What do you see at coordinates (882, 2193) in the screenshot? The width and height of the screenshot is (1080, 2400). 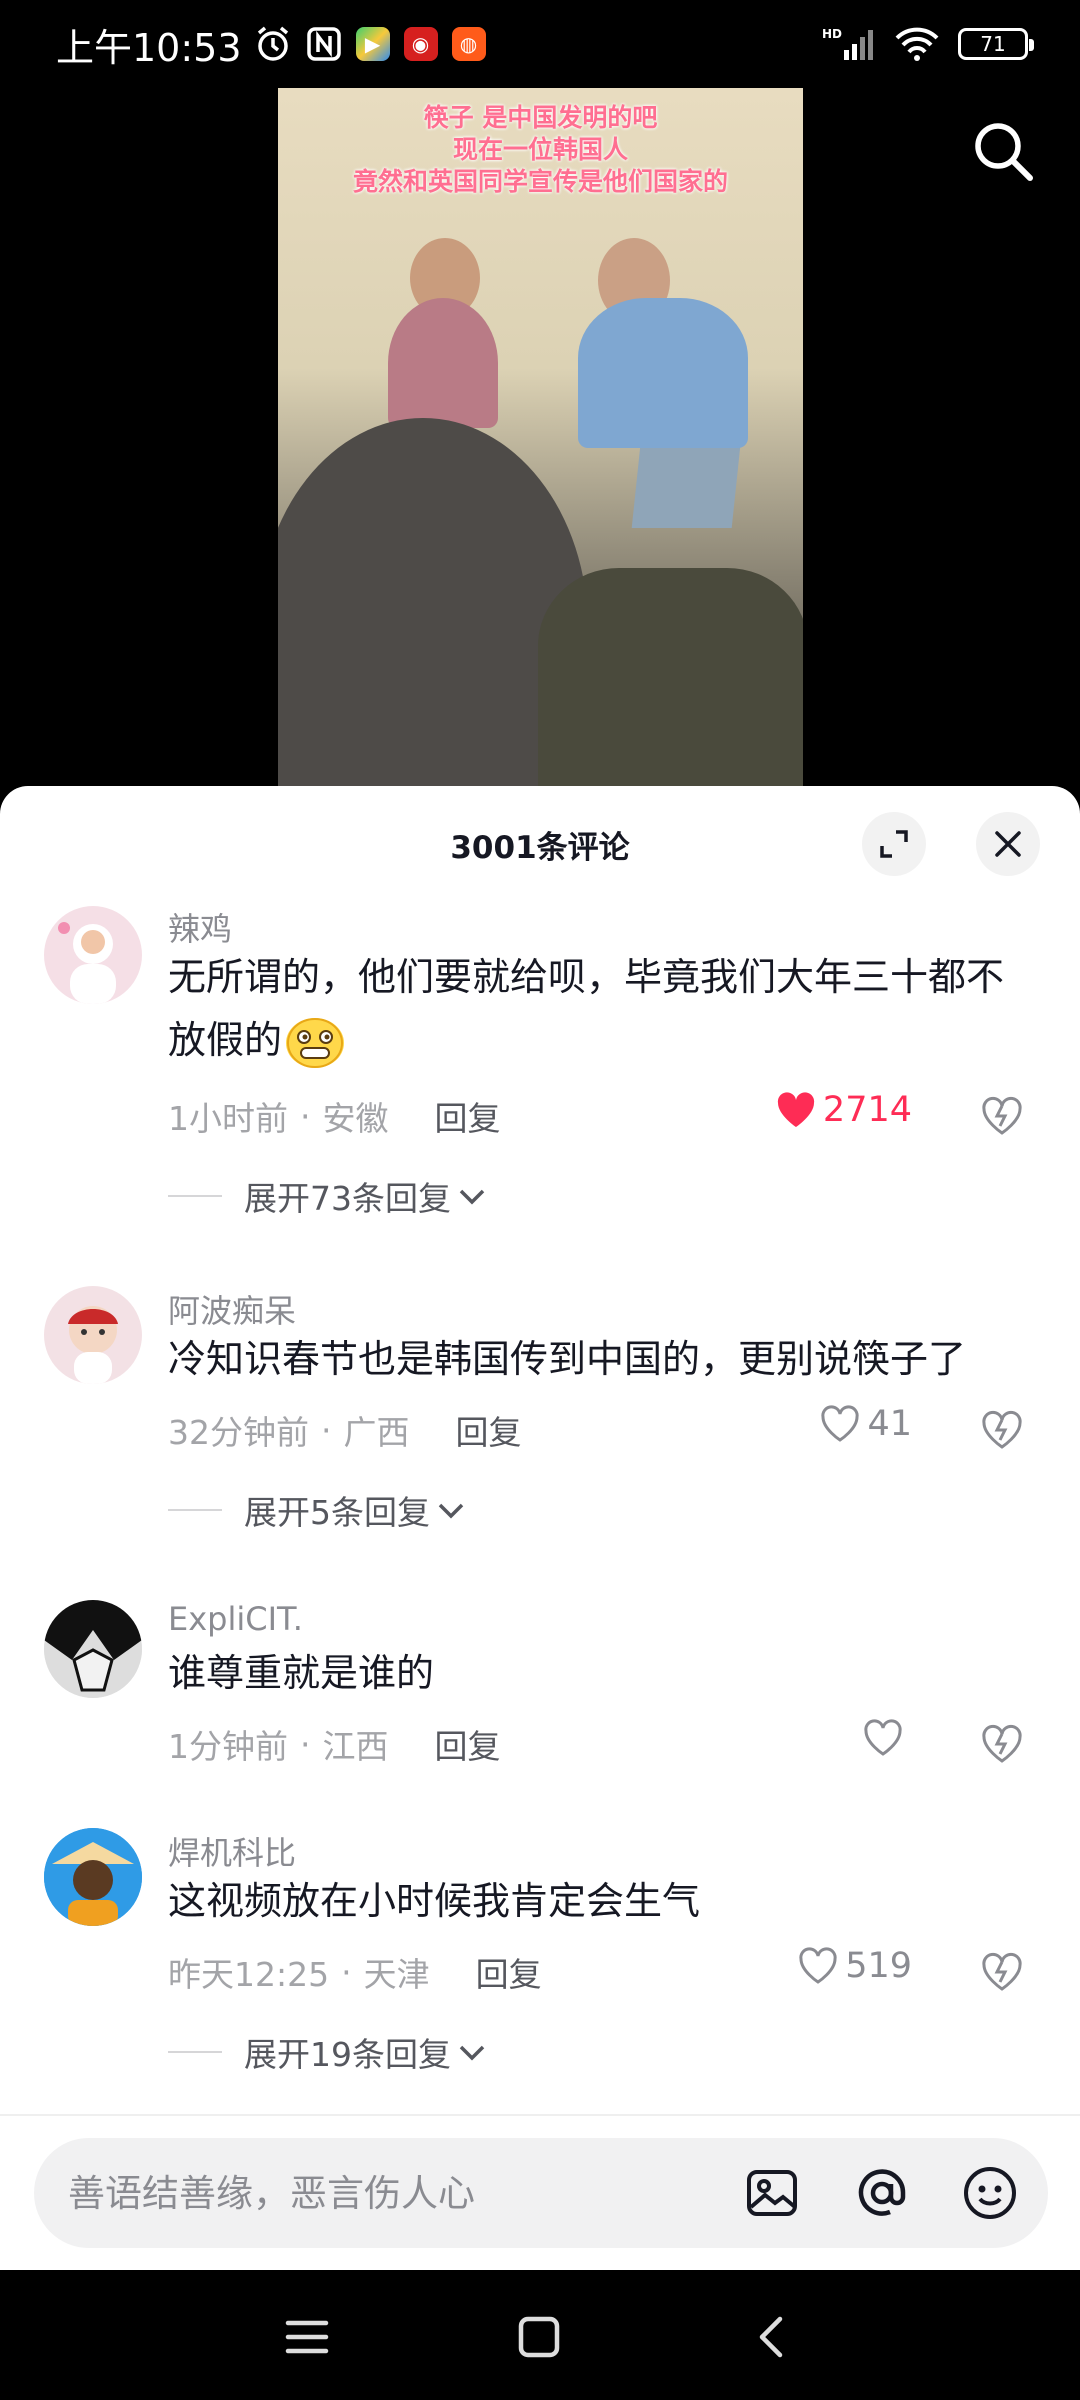 I see `mention-icon` at bounding box center [882, 2193].